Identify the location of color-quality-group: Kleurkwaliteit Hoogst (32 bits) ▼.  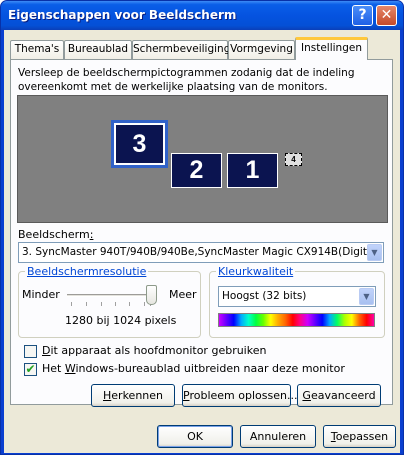
(297, 301).